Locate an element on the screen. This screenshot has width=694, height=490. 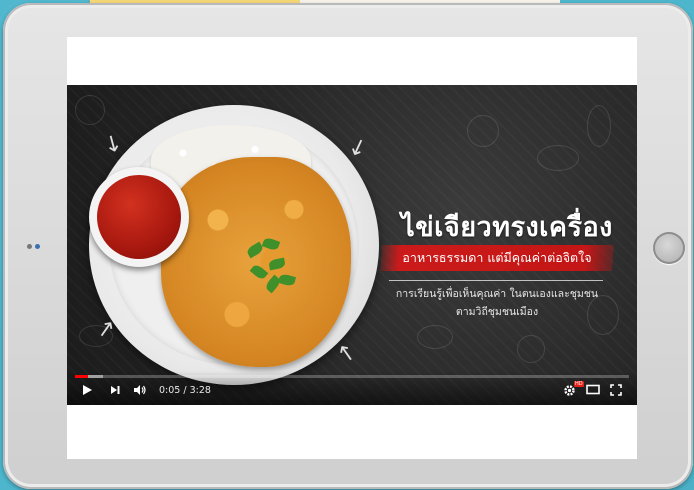
fullscreen-icon is located at coordinates (616, 390).